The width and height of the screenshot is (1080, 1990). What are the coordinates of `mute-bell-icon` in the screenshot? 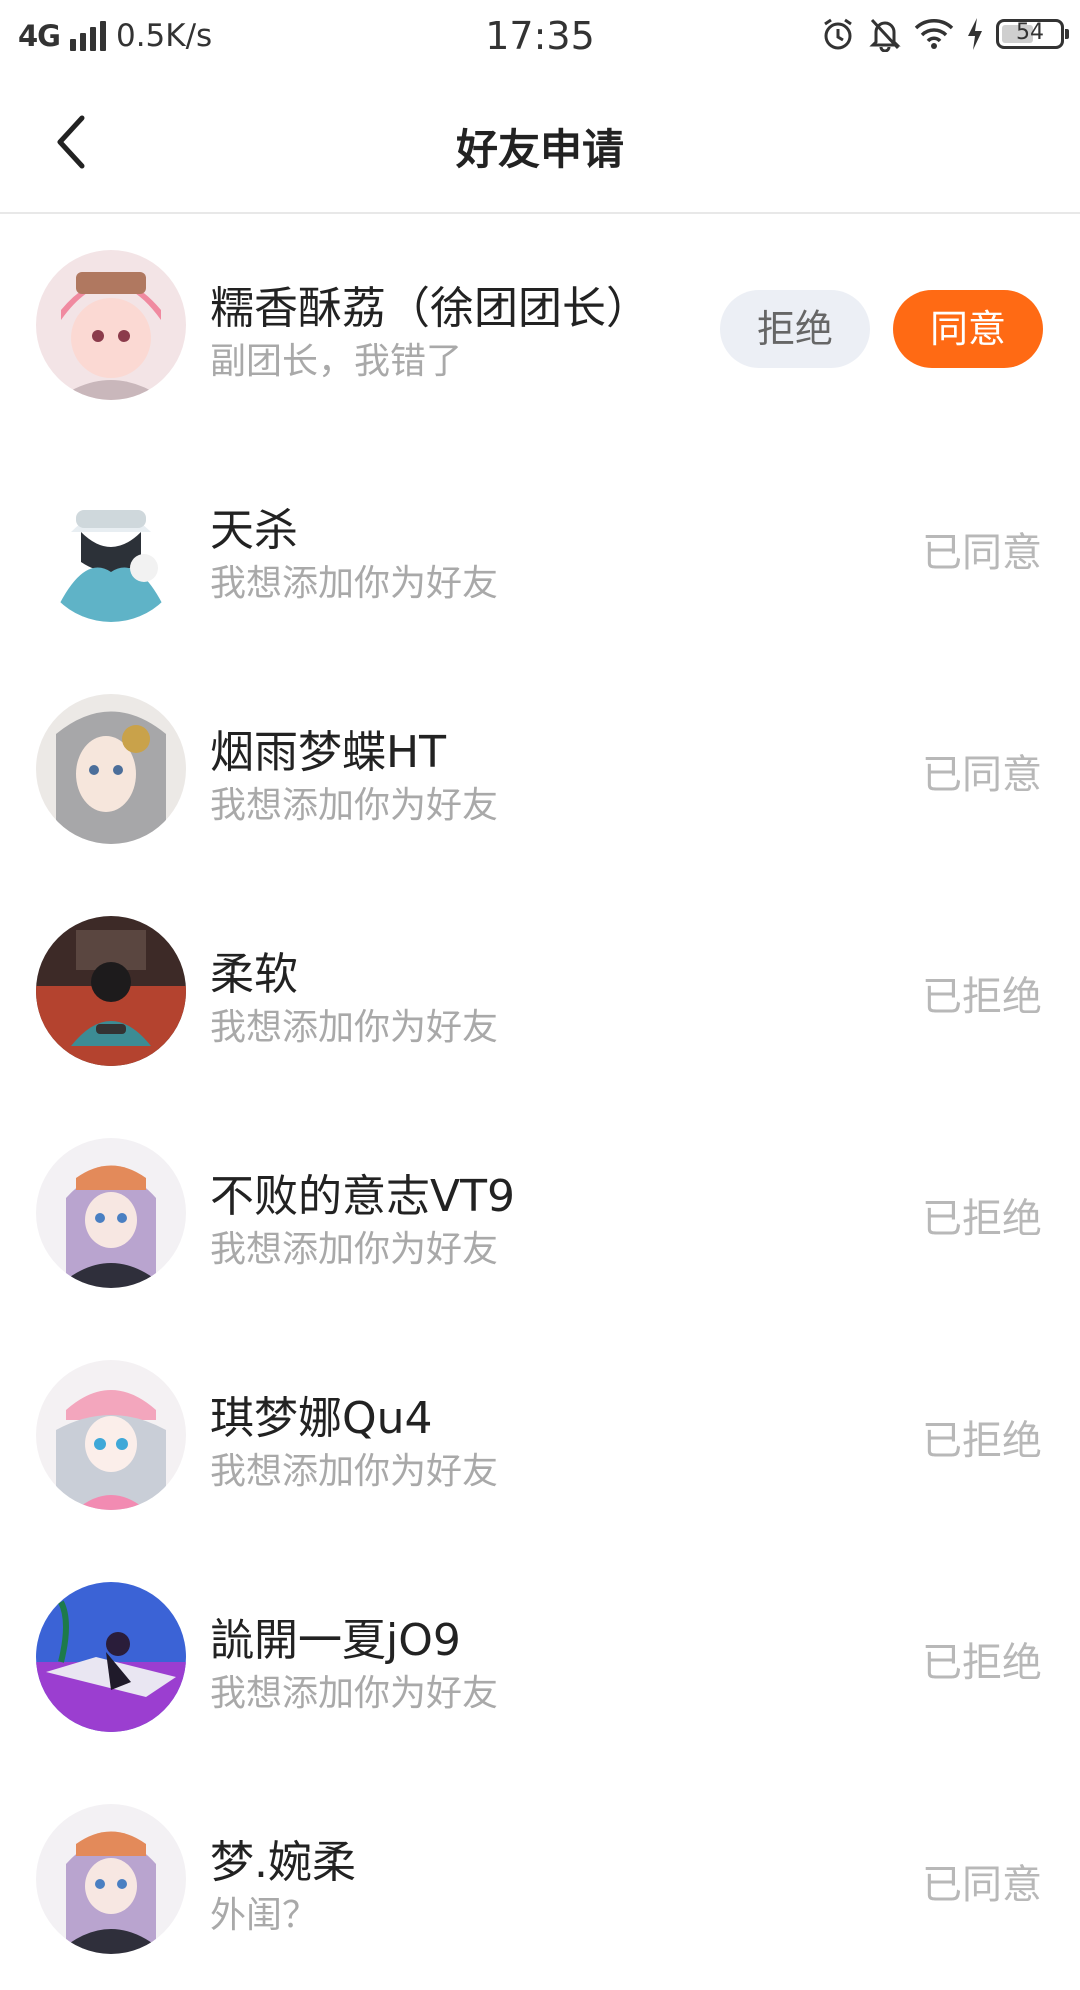 It's located at (885, 34).